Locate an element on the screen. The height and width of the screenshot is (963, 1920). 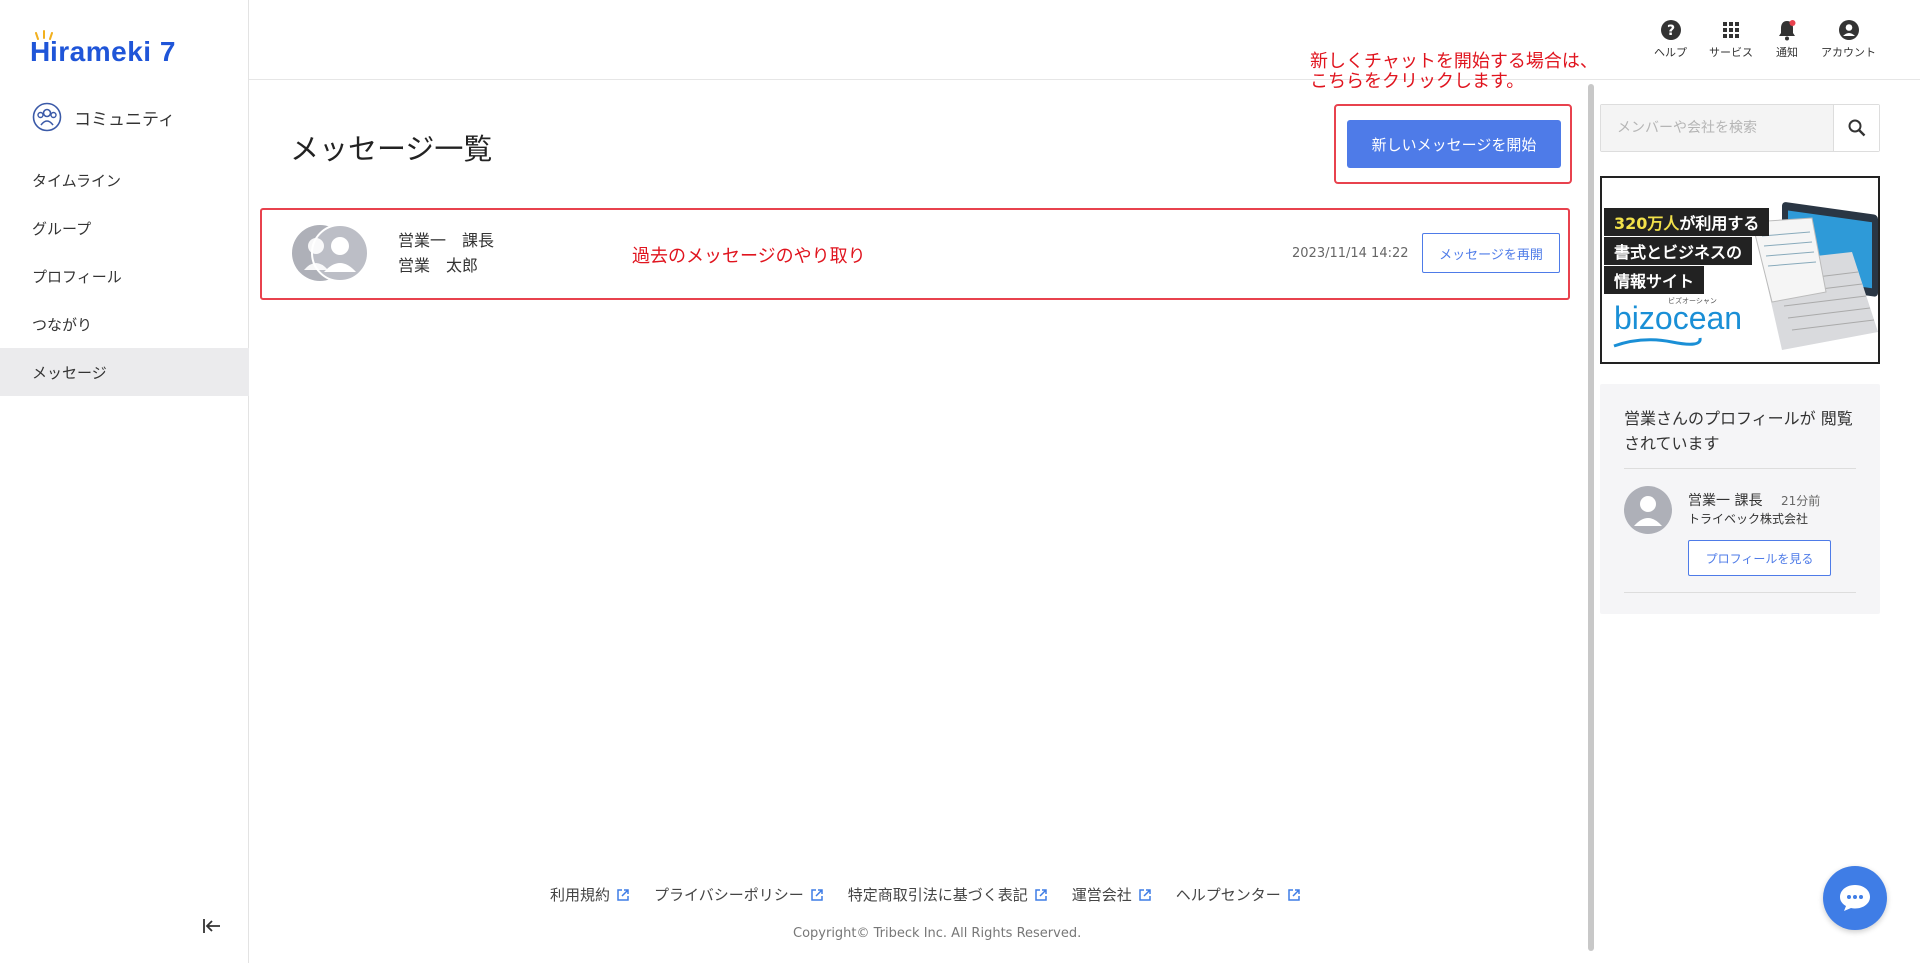
collapse-sidebar-icon is located at coordinates (212, 926).